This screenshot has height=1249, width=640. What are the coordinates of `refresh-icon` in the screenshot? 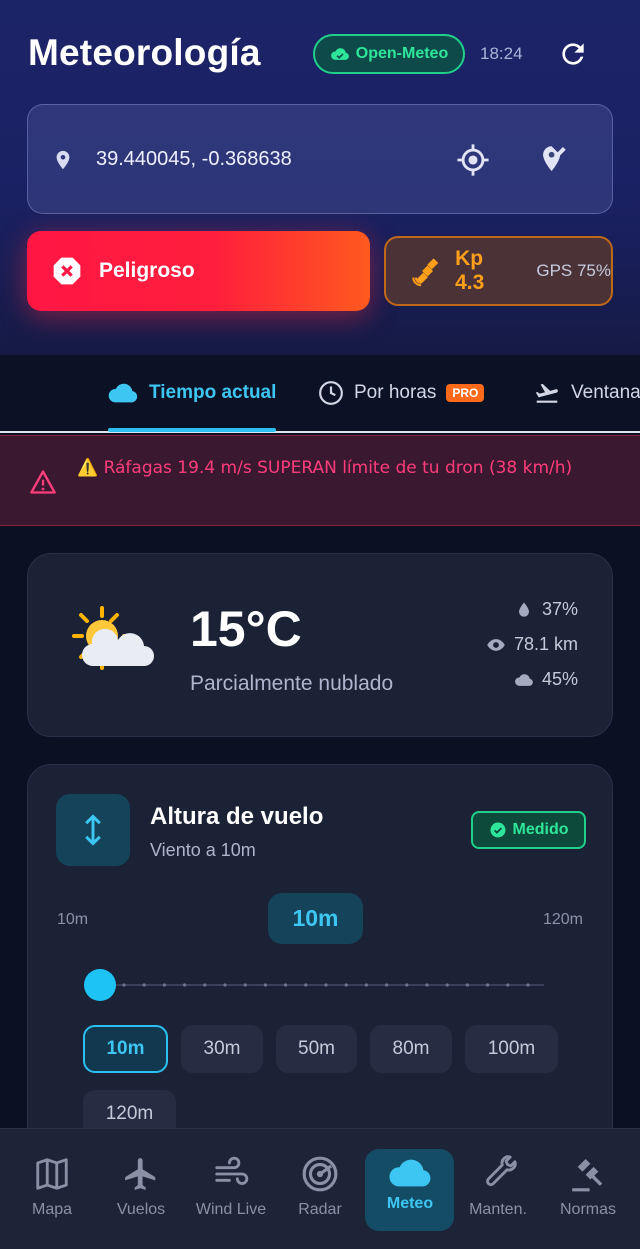 It's located at (573, 54).